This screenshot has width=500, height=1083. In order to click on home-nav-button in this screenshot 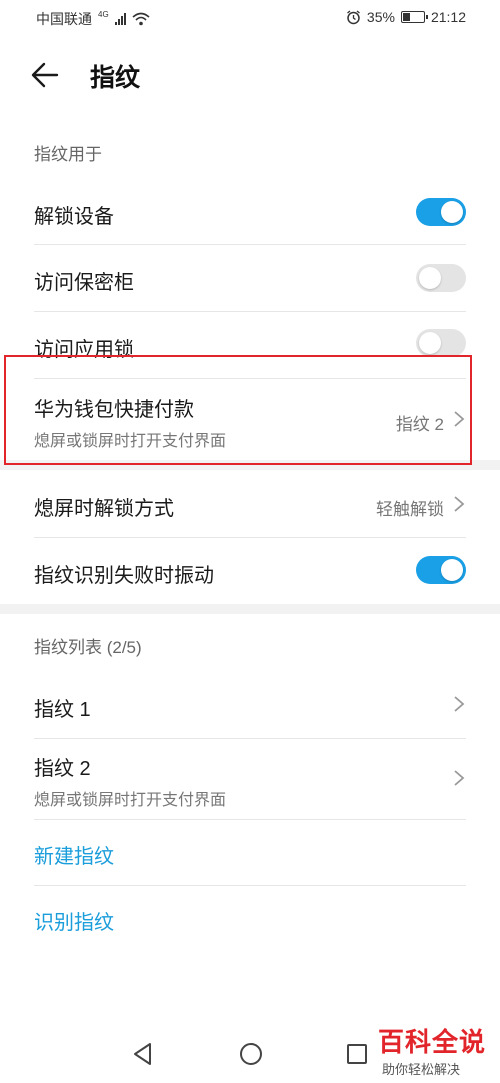, I will do `click(251, 1054)`.